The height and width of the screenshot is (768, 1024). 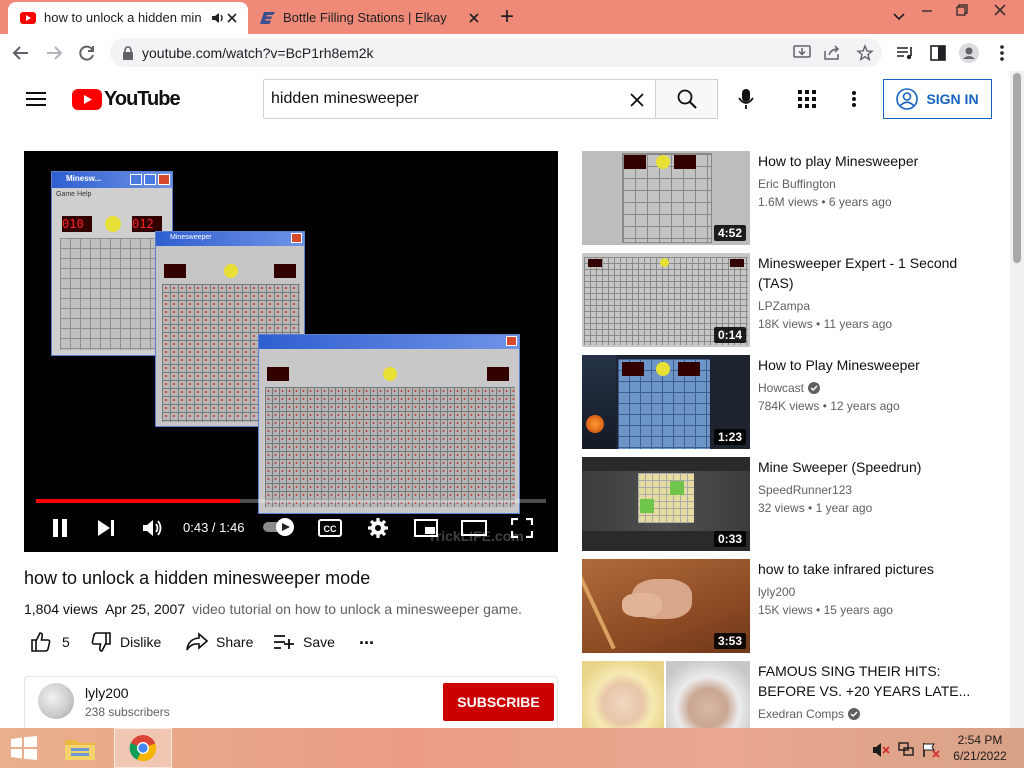 What do you see at coordinates (865, 161) in the screenshot?
I see `video-title: How to play Minesweeper` at bounding box center [865, 161].